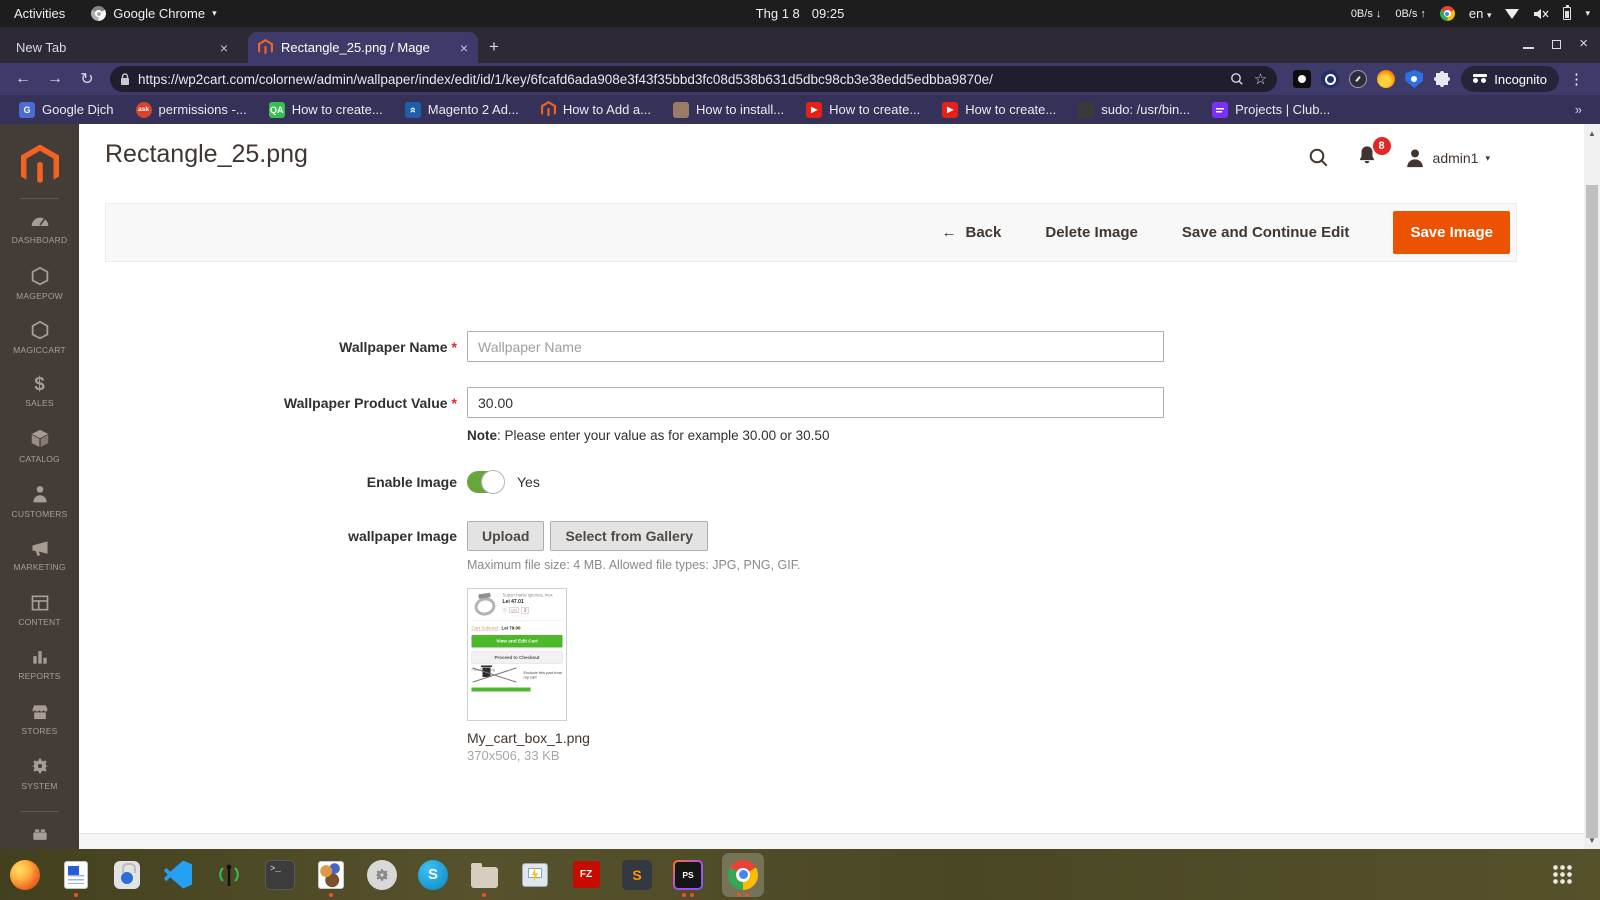  What do you see at coordinates (815, 346) in the screenshot?
I see `wallpaper-name-input` at bounding box center [815, 346].